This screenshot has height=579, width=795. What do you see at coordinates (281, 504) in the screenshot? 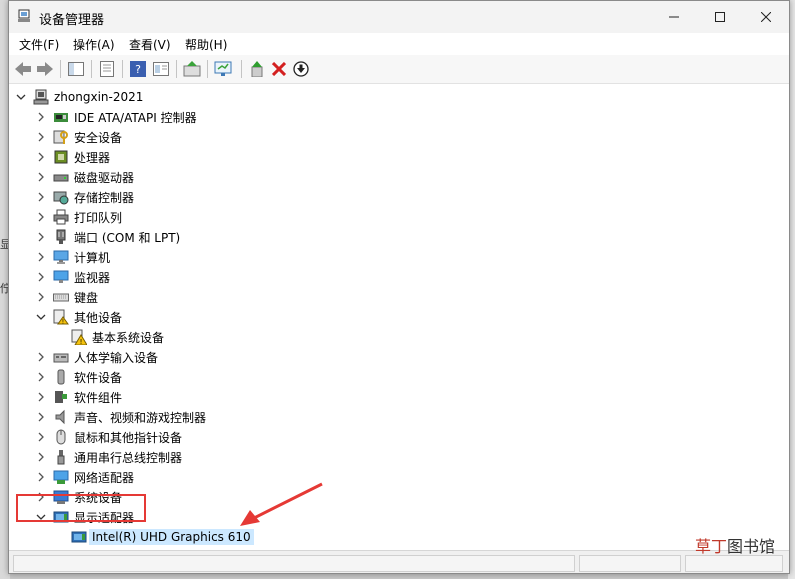
I see `annotation-arrow` at bounding box center [281, 504].